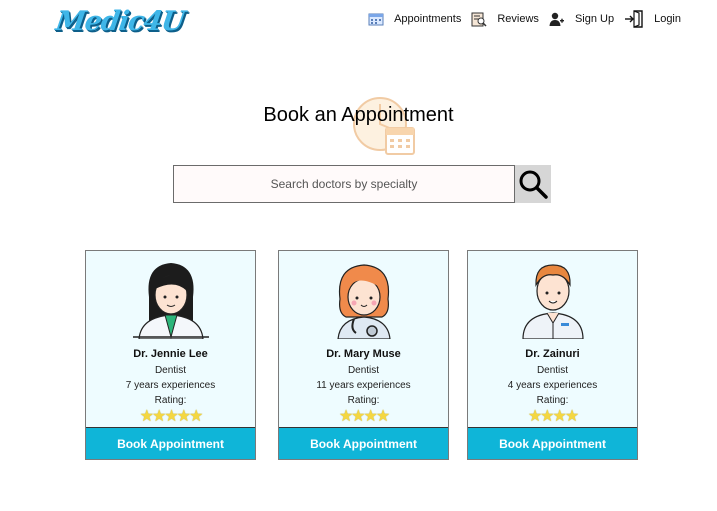 This screenshot has height=511, width=717. I want to click on male-doctor-avatar-icon, so click(552, 301).